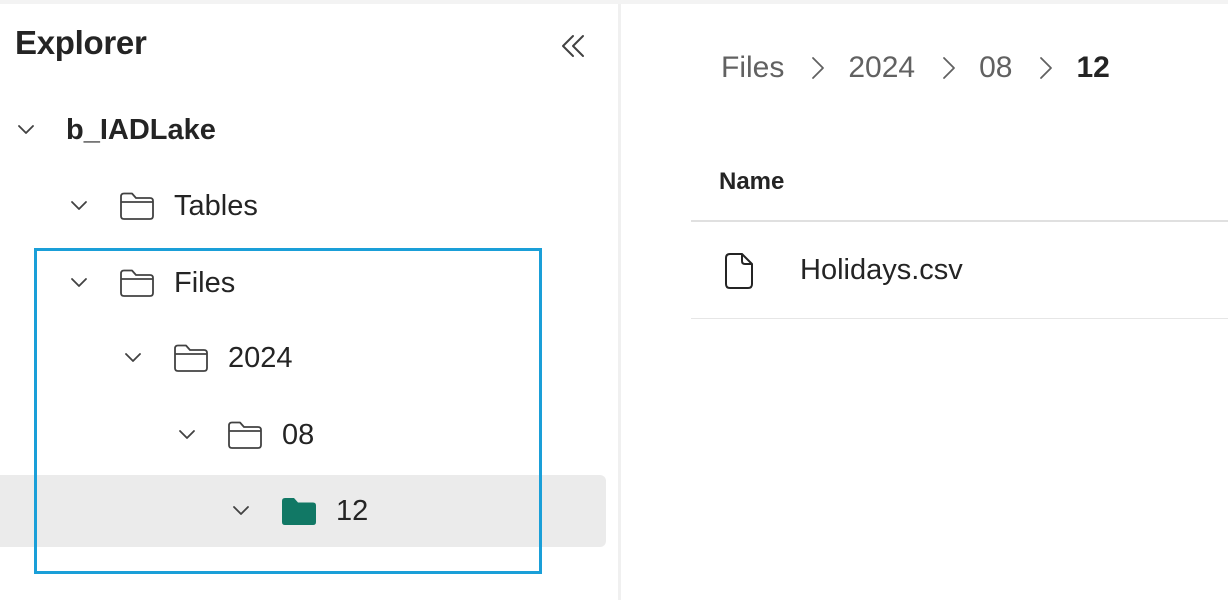 Image resolution: width=1228 pixels, height=600 pixels. What do you see at coordinates (1093, 67) in the screenshot?
I see `breadcrumb-item-12: 12` at bounding box center [1093, 67].